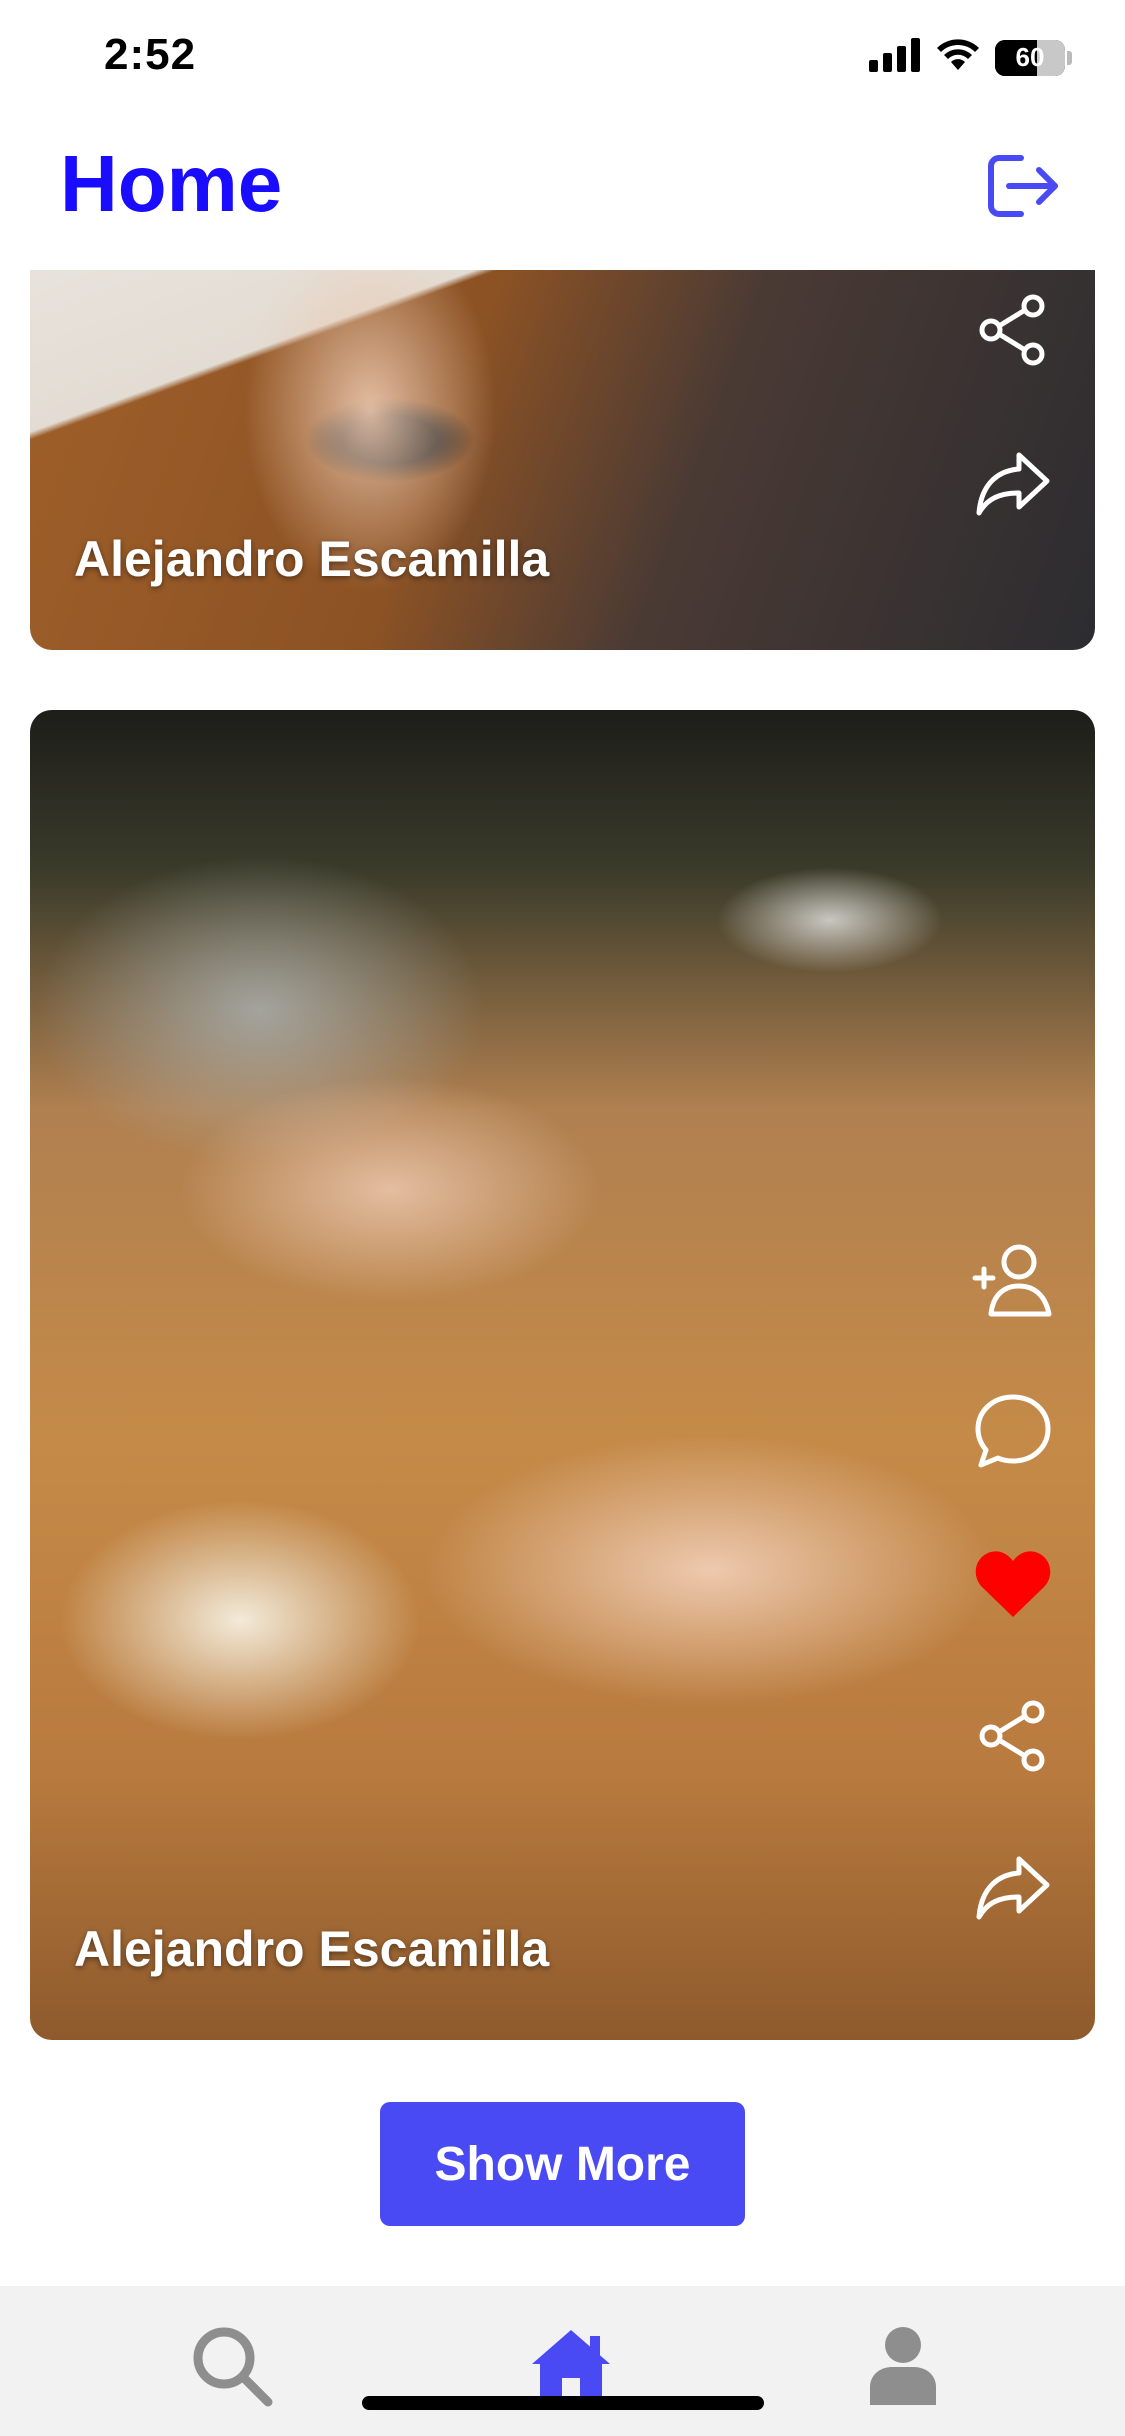  I want to click on status-time: 2:52, so click(150, 54).